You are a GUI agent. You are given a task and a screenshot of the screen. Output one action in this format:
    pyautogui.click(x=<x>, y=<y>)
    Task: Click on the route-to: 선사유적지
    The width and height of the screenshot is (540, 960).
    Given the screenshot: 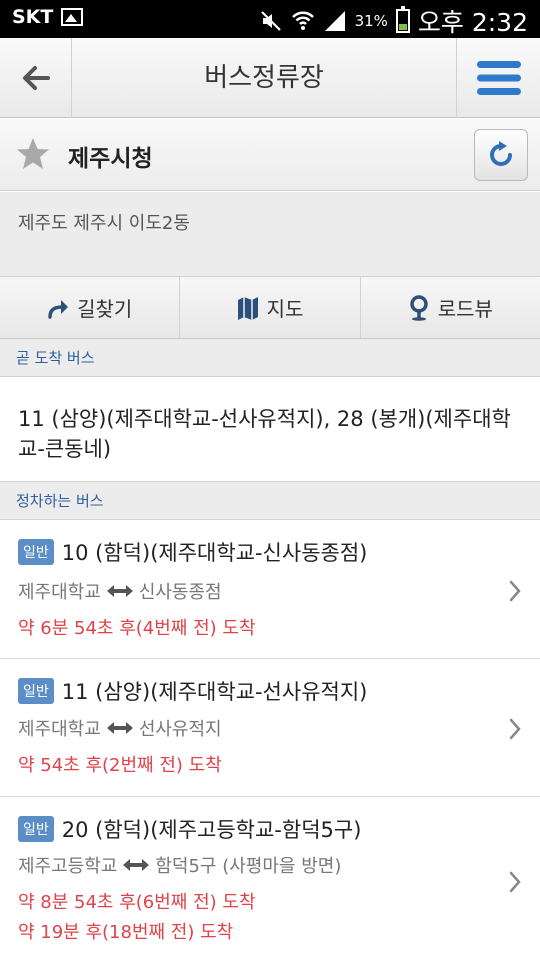 What is the action you would take?
    pyautogui.click(x=180, y=729)
    